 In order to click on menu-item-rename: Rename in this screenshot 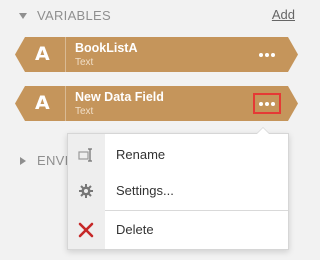, I will do `click(178, 155)`.